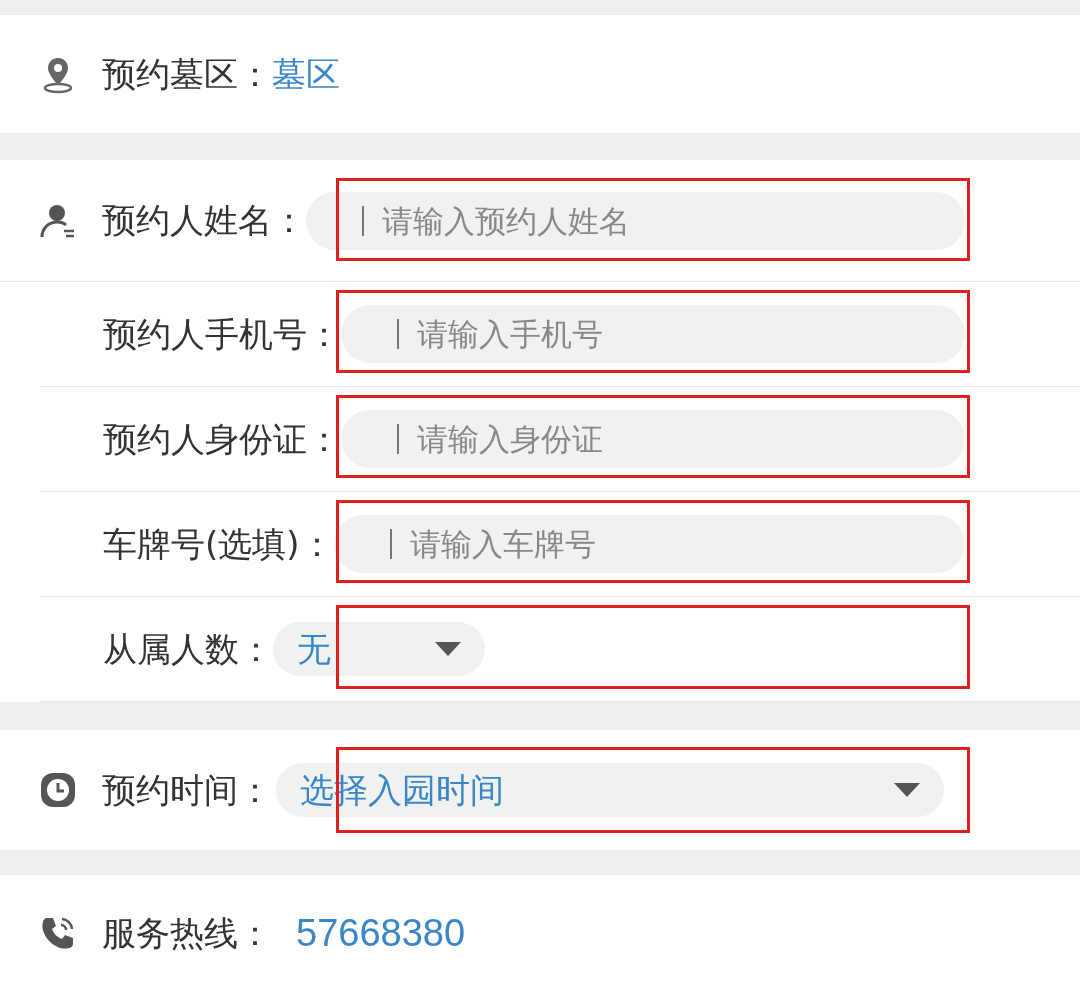 This screenshot has width=1080, height=986. Describe the element at coordinates (379, 649) in the screenshot. I see `count-select: 无` at that location.